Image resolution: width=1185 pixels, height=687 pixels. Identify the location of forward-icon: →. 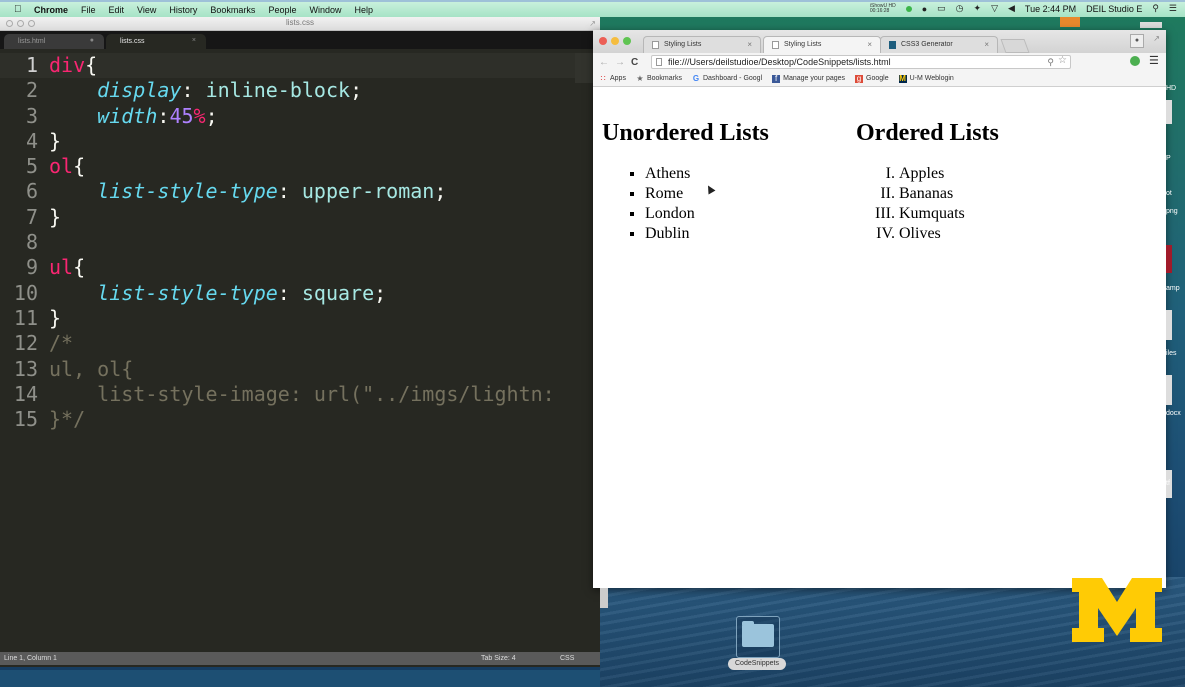
(620, 62).